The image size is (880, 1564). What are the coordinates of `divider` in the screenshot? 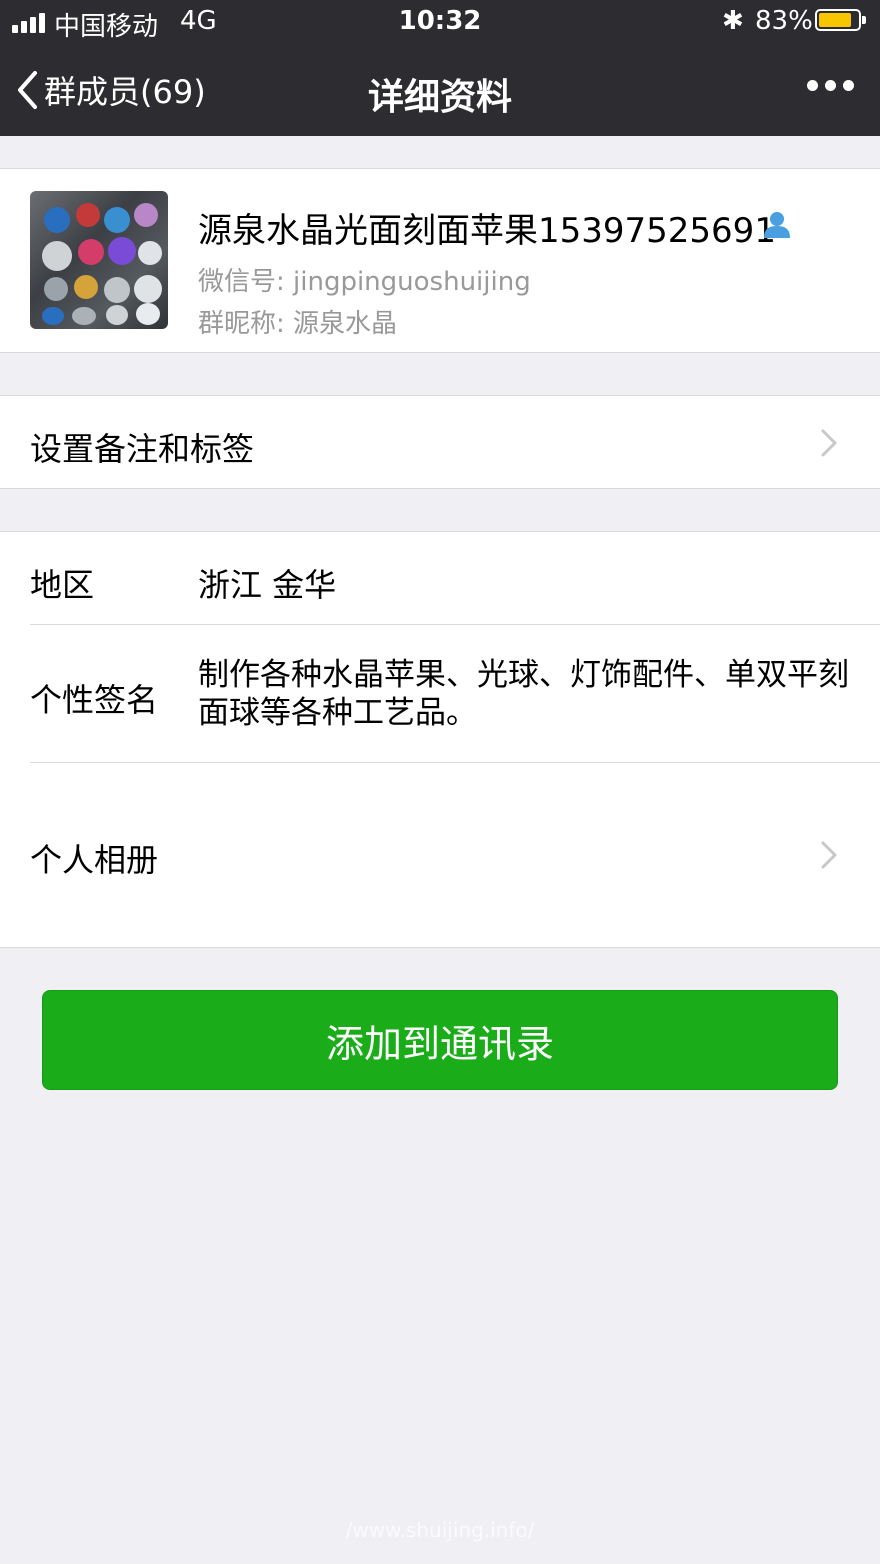 It's located at (455, 624).